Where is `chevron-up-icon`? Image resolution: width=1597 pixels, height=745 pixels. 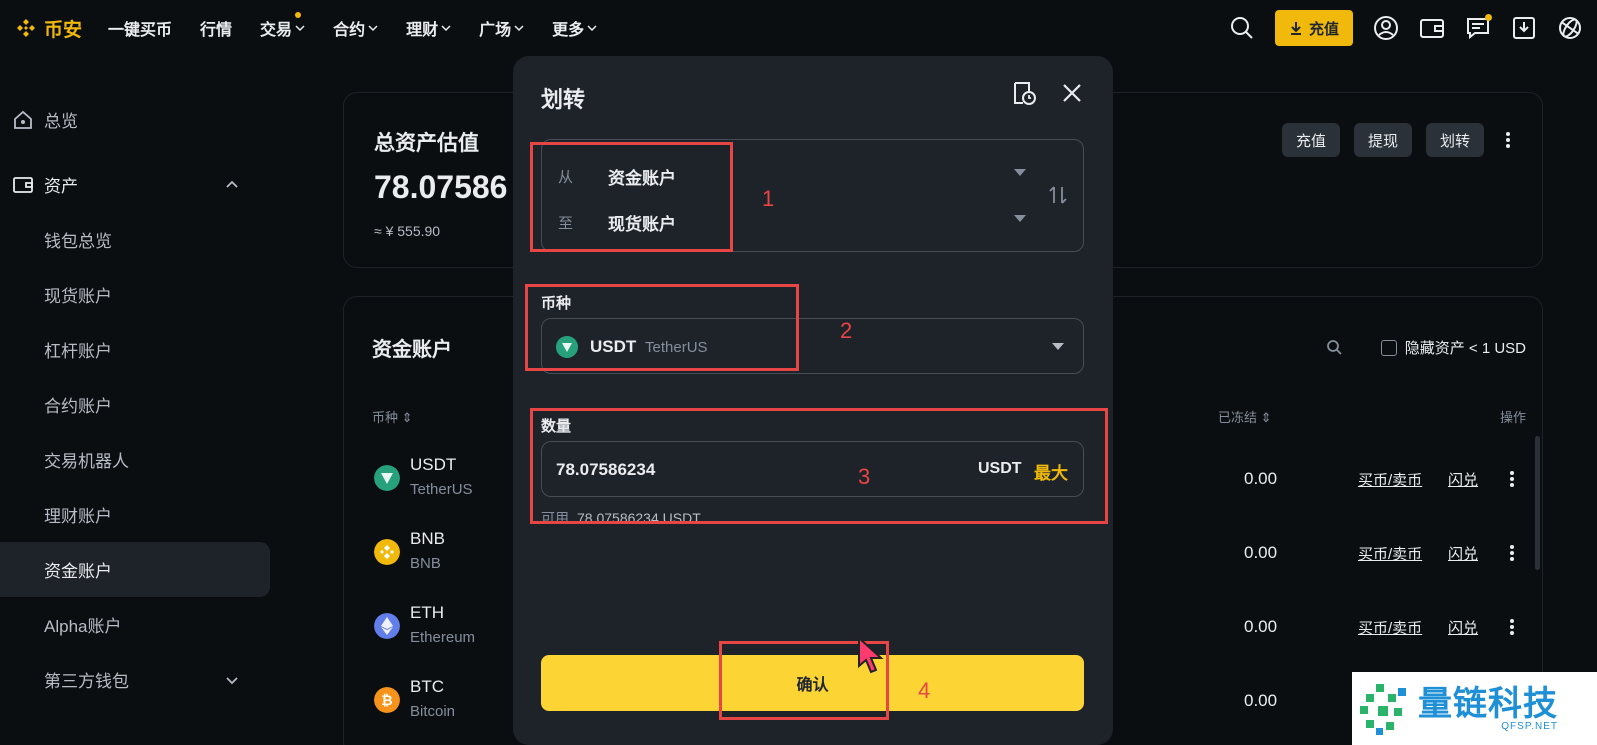 chevron-up-icon is located at coordinates (232, 184).